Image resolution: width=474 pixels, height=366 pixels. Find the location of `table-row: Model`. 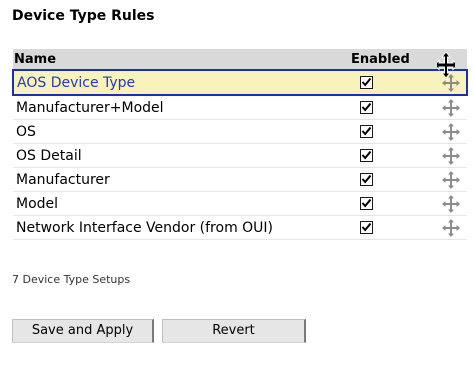

table-row: Model is located at coordinates (240, 203).